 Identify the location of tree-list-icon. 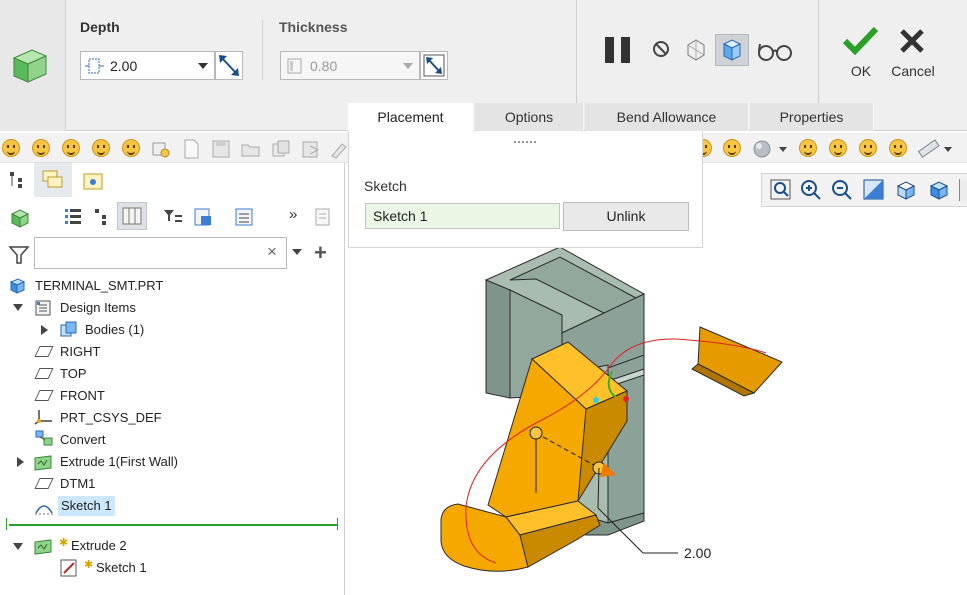
(73, 217).